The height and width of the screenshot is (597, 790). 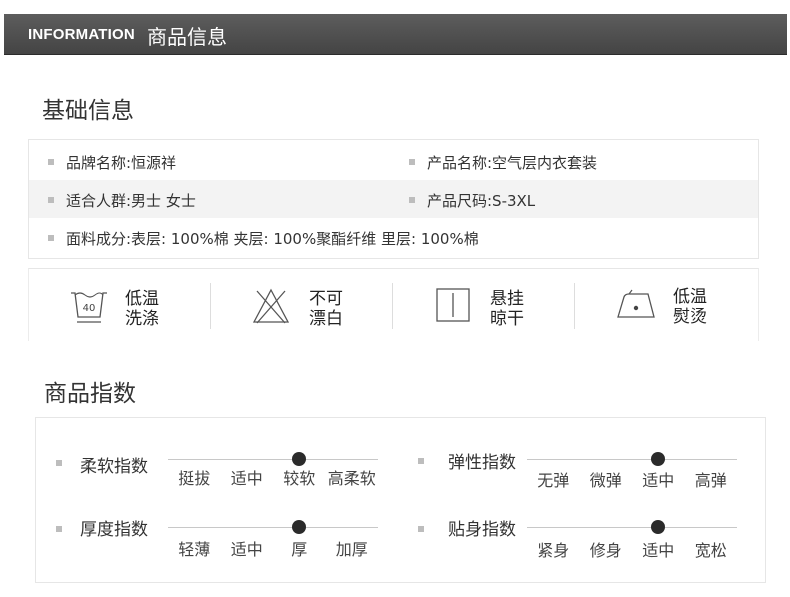 I want to click on care-item-iron: 低温 熨烫, so click(x=666, y=305).